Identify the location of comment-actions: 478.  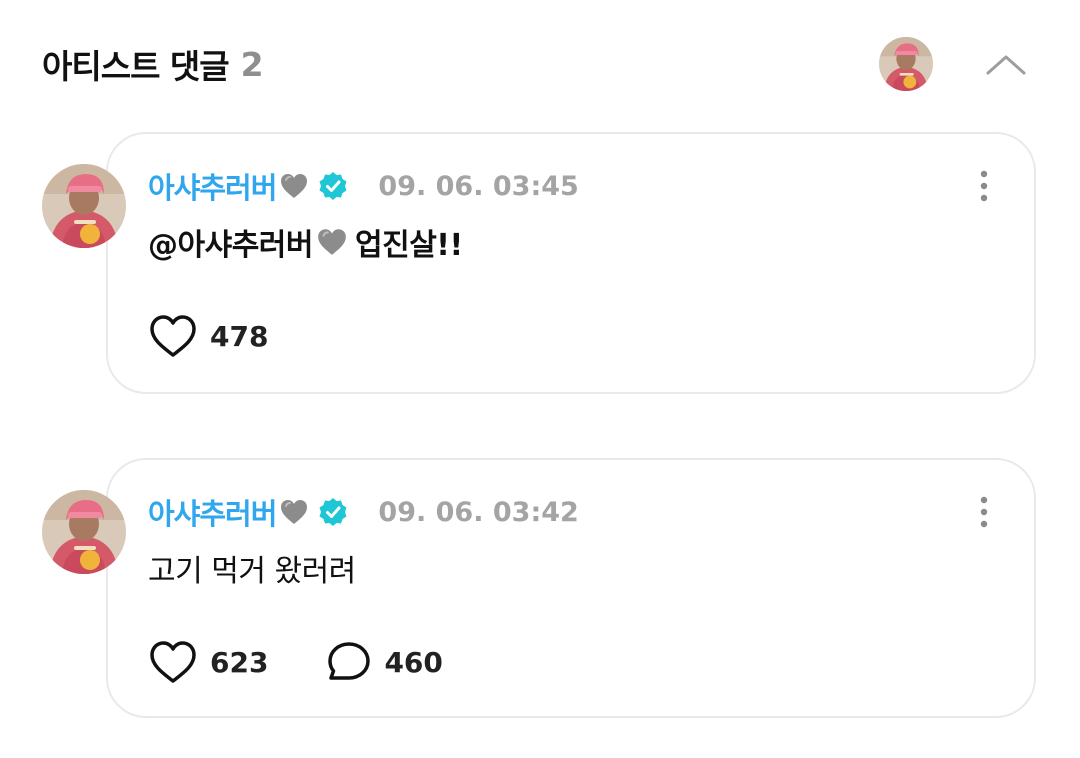
(237, 336).